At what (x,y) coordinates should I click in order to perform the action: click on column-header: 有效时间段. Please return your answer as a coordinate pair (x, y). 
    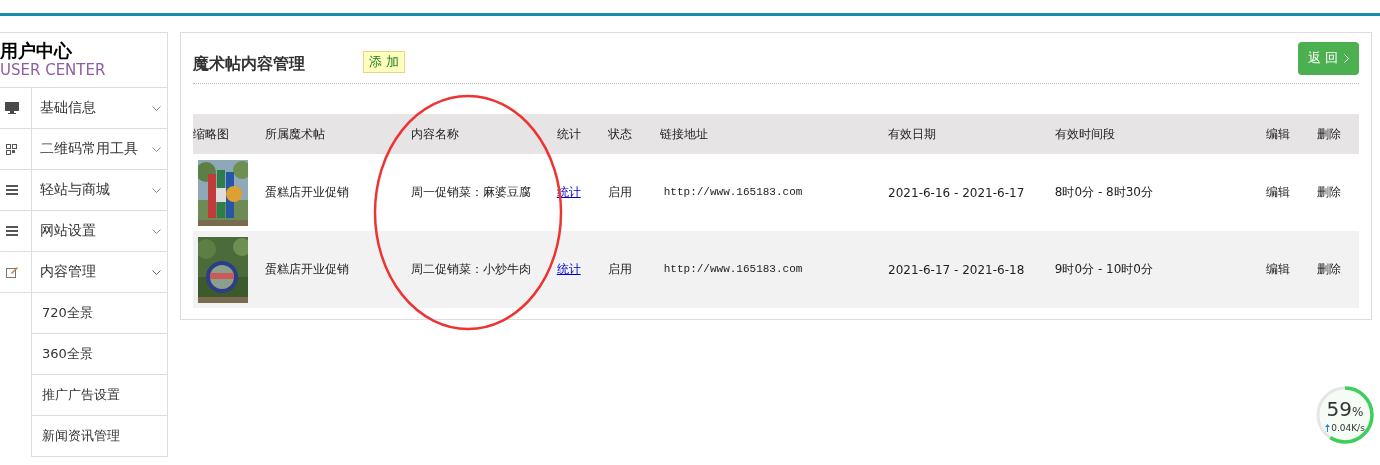
    Looking at the image, I should click on (1084, 134).